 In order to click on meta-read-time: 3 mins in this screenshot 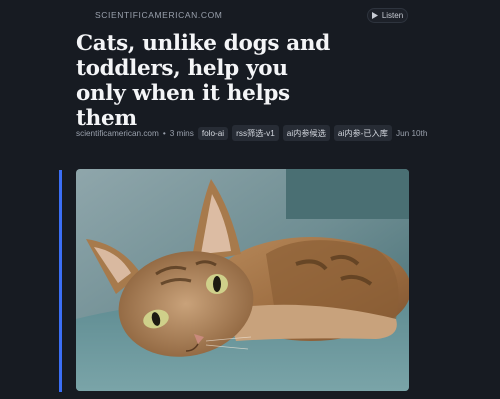, I will do `click(181, 133)`.